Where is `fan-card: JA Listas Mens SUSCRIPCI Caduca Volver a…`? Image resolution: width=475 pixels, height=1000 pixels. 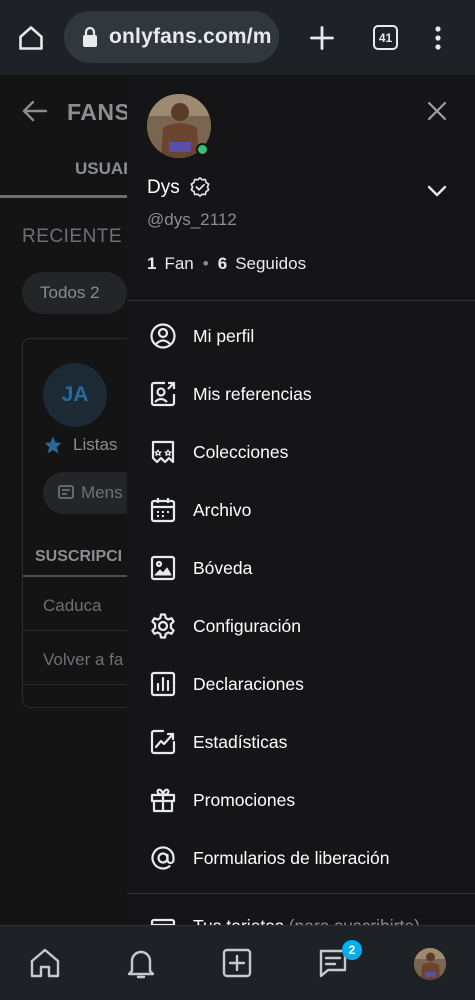 fan-card: JA Listas Mens SUSCRIPCI Caduca Volver a… is located at coordinates (87, 523).